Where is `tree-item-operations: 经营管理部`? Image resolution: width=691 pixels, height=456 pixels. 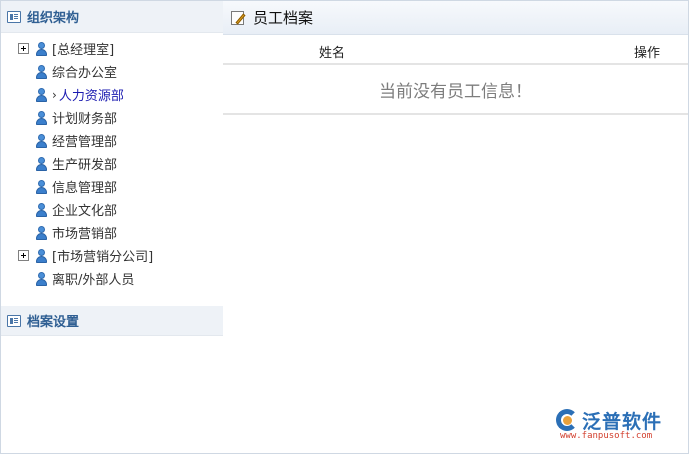
tree-item-operations: 经营管理部 is located at coordinates (112, 140).